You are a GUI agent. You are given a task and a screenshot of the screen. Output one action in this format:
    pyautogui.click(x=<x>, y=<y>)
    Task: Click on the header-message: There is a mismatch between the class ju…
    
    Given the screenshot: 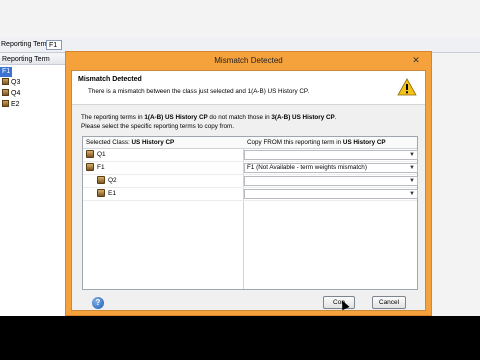 What is the action you would take?
    pyautogui.click(x=199, y=91)
    